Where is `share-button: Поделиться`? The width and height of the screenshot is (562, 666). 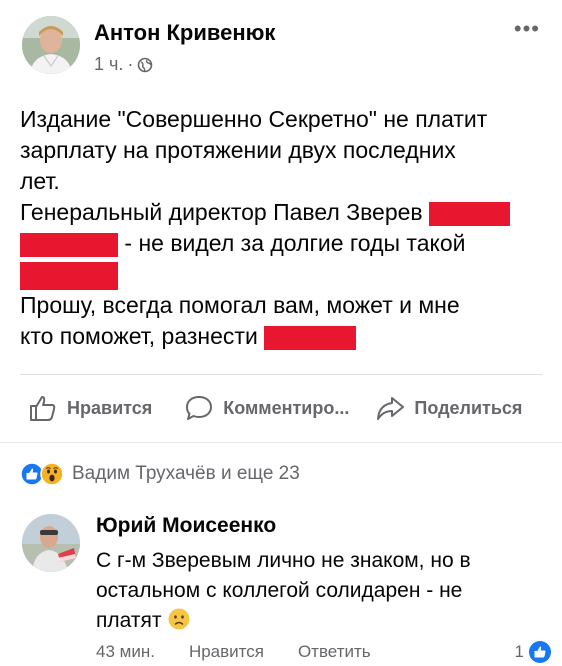 share-button: Поделиться is located at coordinates (448, 408).